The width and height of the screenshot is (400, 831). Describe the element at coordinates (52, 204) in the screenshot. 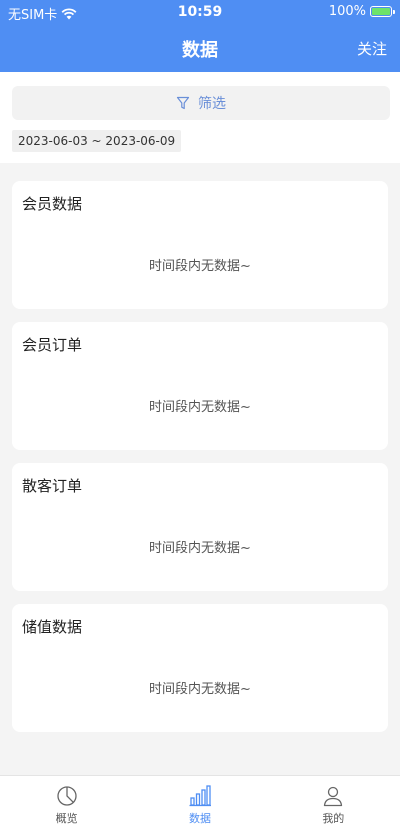

I see `card-title: 会员数据` at that location.